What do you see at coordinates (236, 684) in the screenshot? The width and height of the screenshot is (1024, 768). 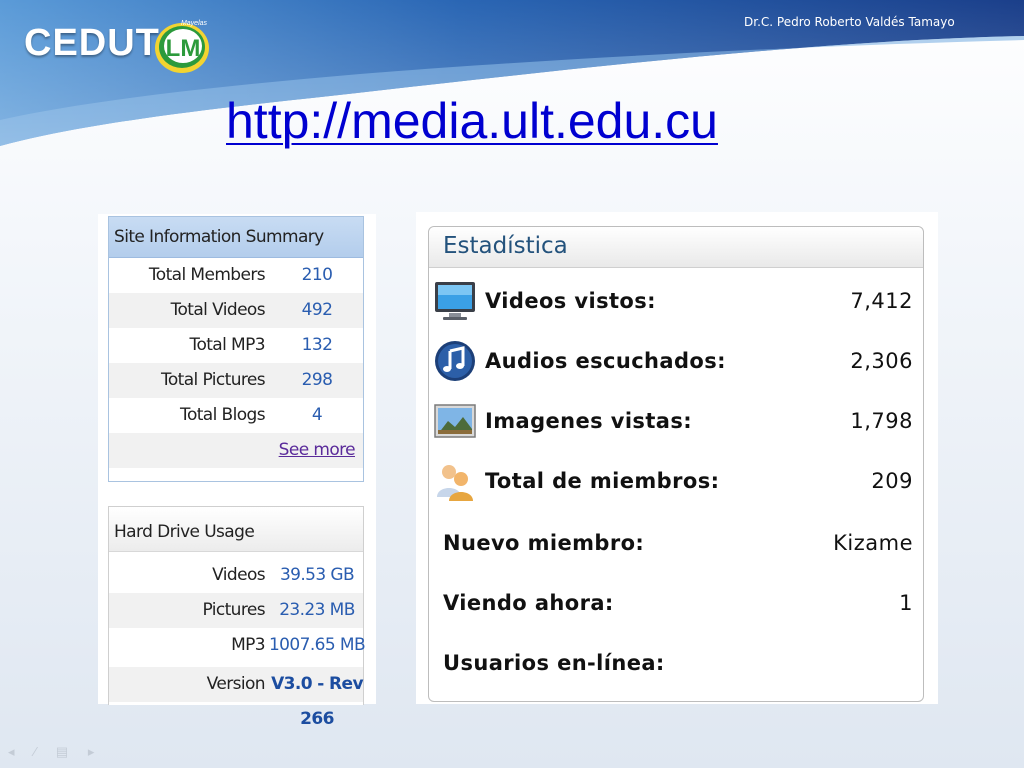 I see `row-label: Version` at bounding box center [236, 684].